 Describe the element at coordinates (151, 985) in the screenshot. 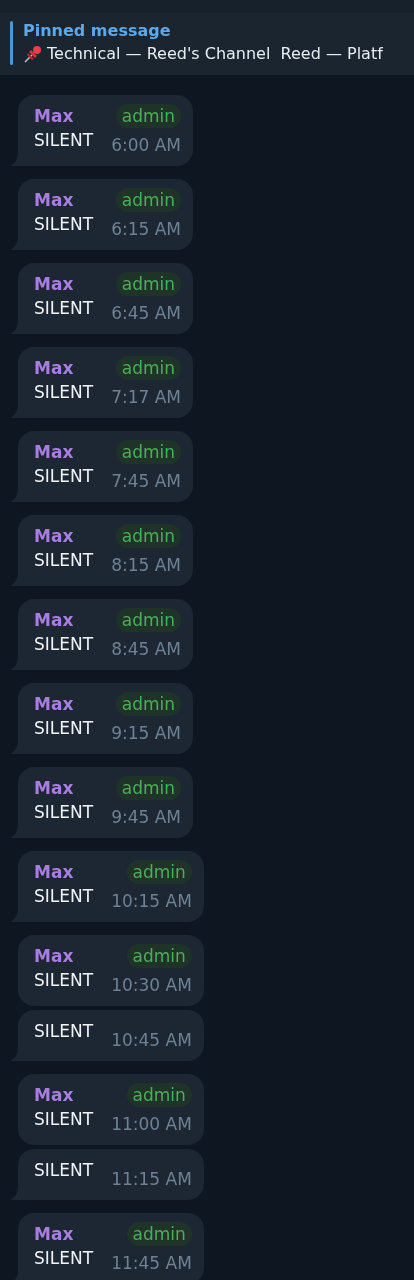

I see `message-time: 10:30 AM` at that location.